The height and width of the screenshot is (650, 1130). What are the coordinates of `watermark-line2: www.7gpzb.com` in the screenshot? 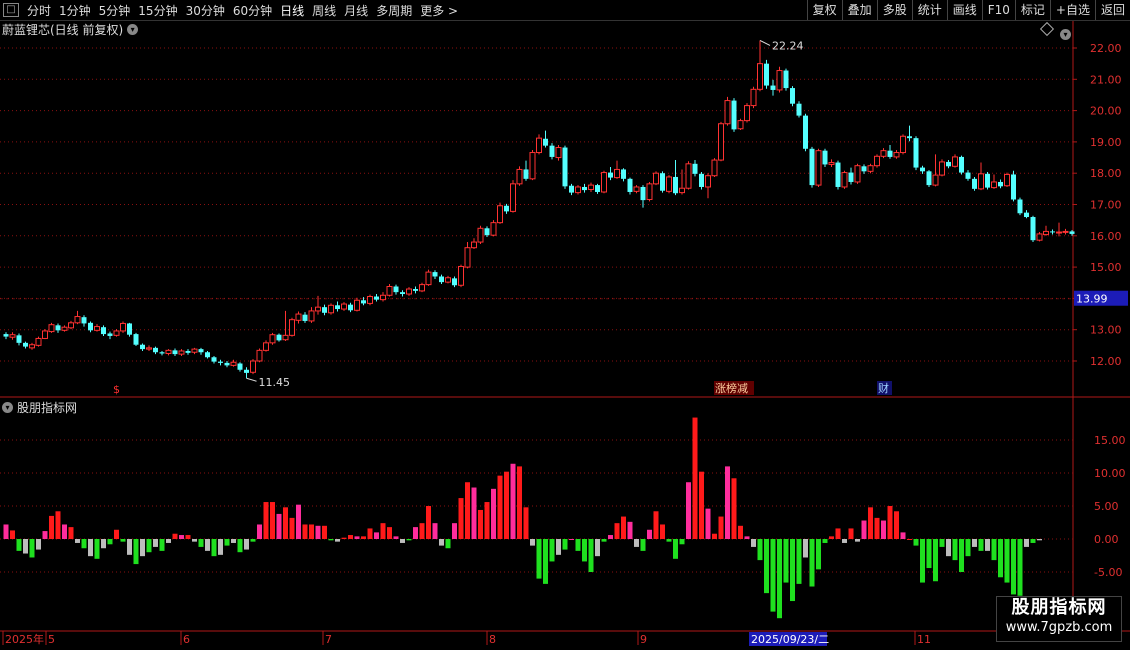 It's located at (1059, 627).